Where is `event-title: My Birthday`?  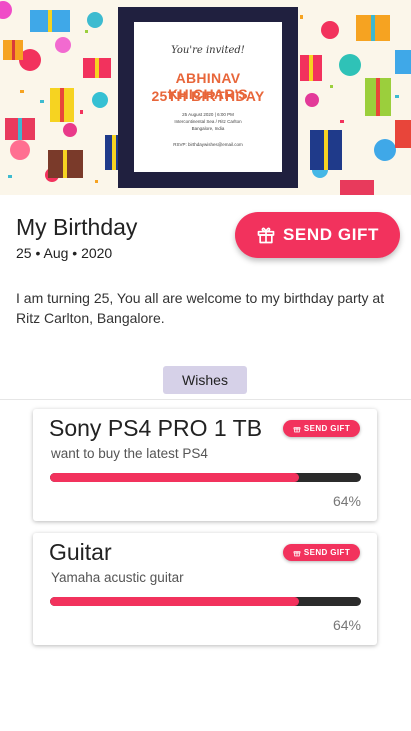 event-title: My Birthday is located at coordinates (77, 227).